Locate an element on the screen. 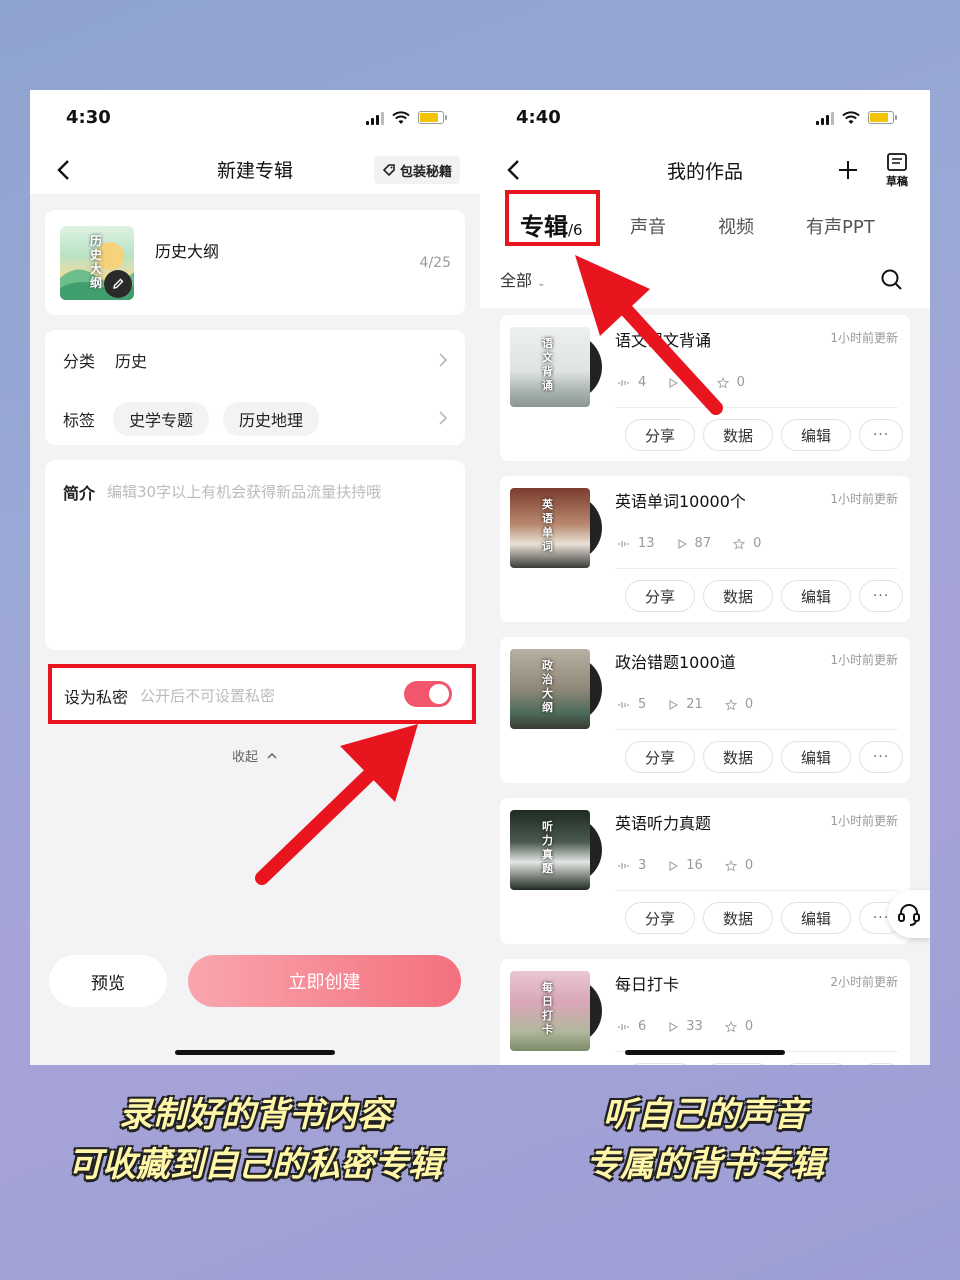 The width and height of the screenshot is (960, 1280). caption-left: 录制好的背书内容 可收藏到自己的私密专辑 is located at coordinates (255, 1140).